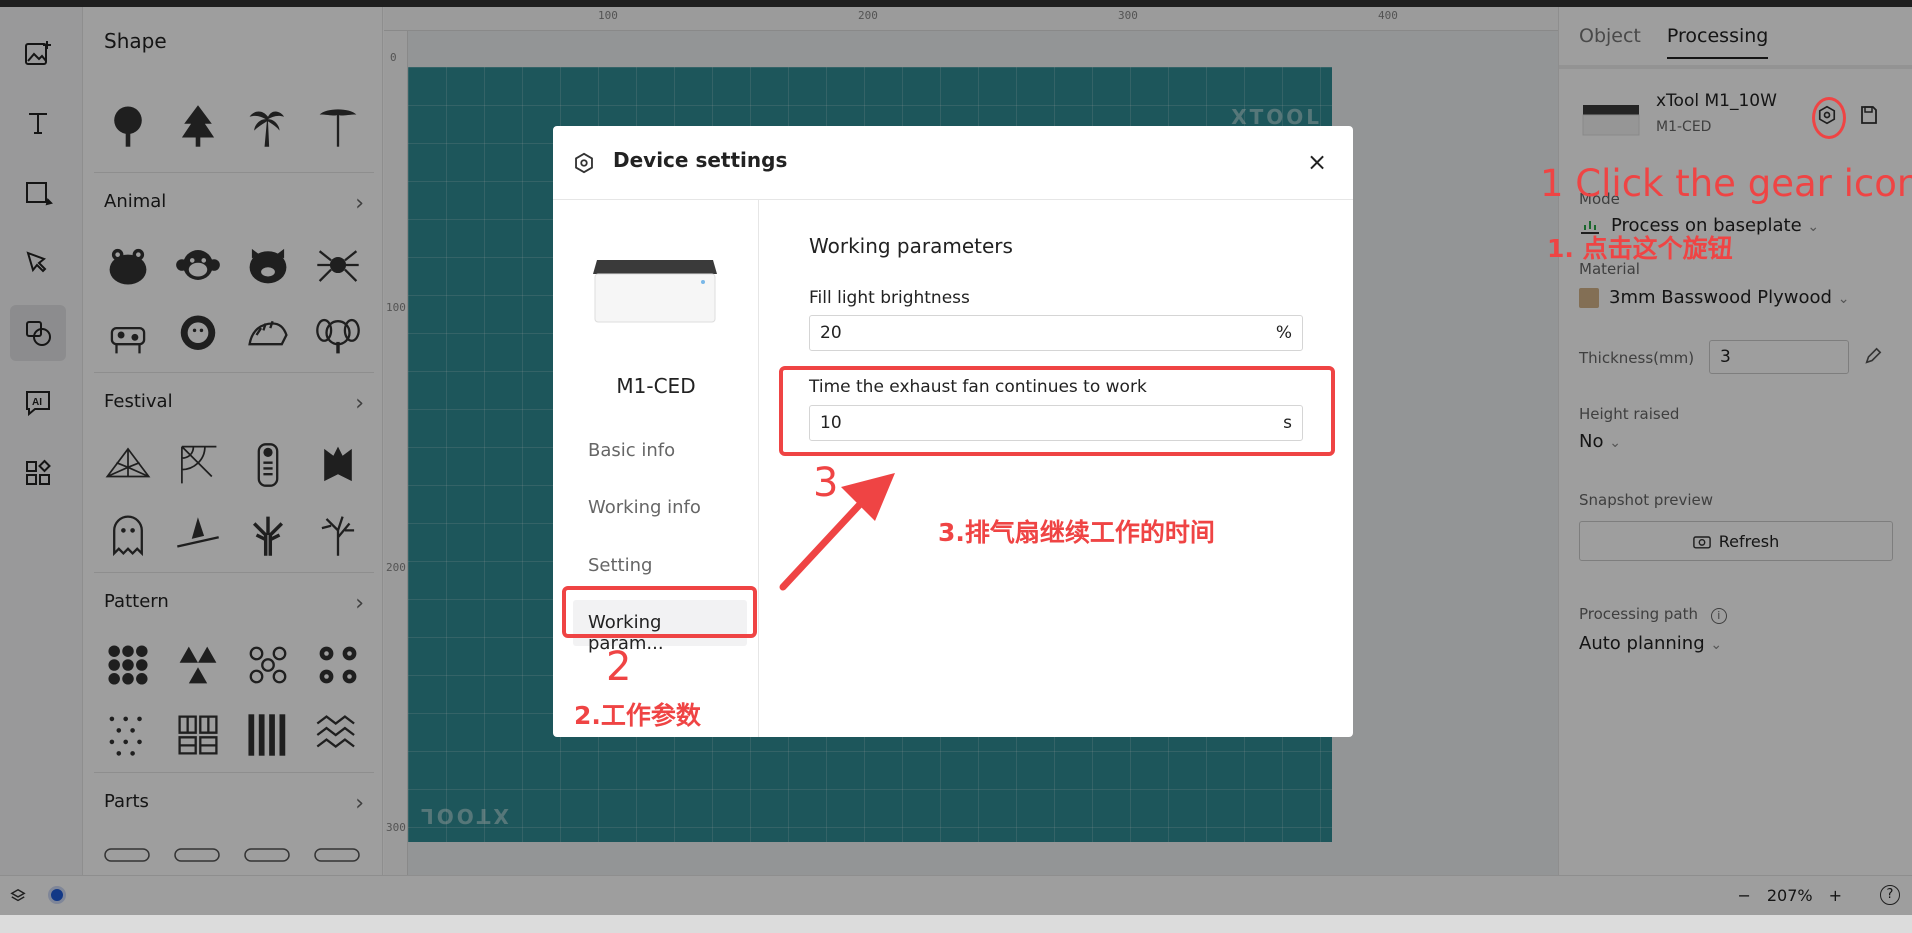 The width and height of the screenshot is (1912, 933). I want to click on annotation-step3-box, so click(1057, 411).